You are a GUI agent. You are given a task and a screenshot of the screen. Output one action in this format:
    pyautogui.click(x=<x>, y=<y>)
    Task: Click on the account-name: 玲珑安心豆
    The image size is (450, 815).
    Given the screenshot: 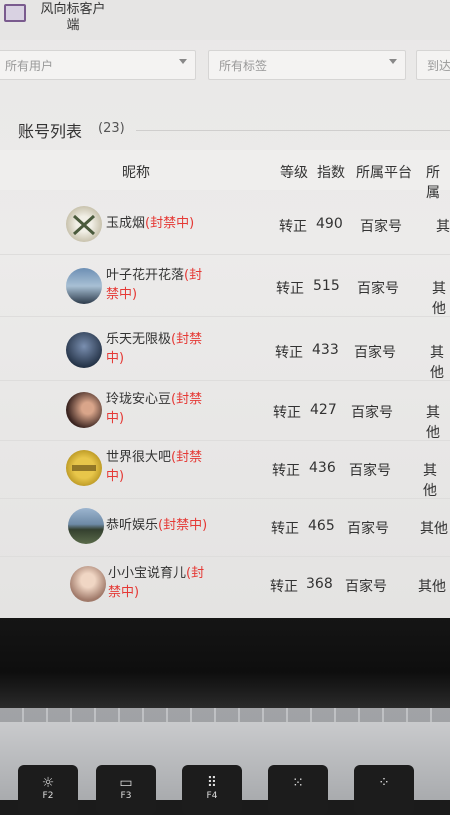 What is the action you would take?
    pyautogui.click(x=138, y=399)
    